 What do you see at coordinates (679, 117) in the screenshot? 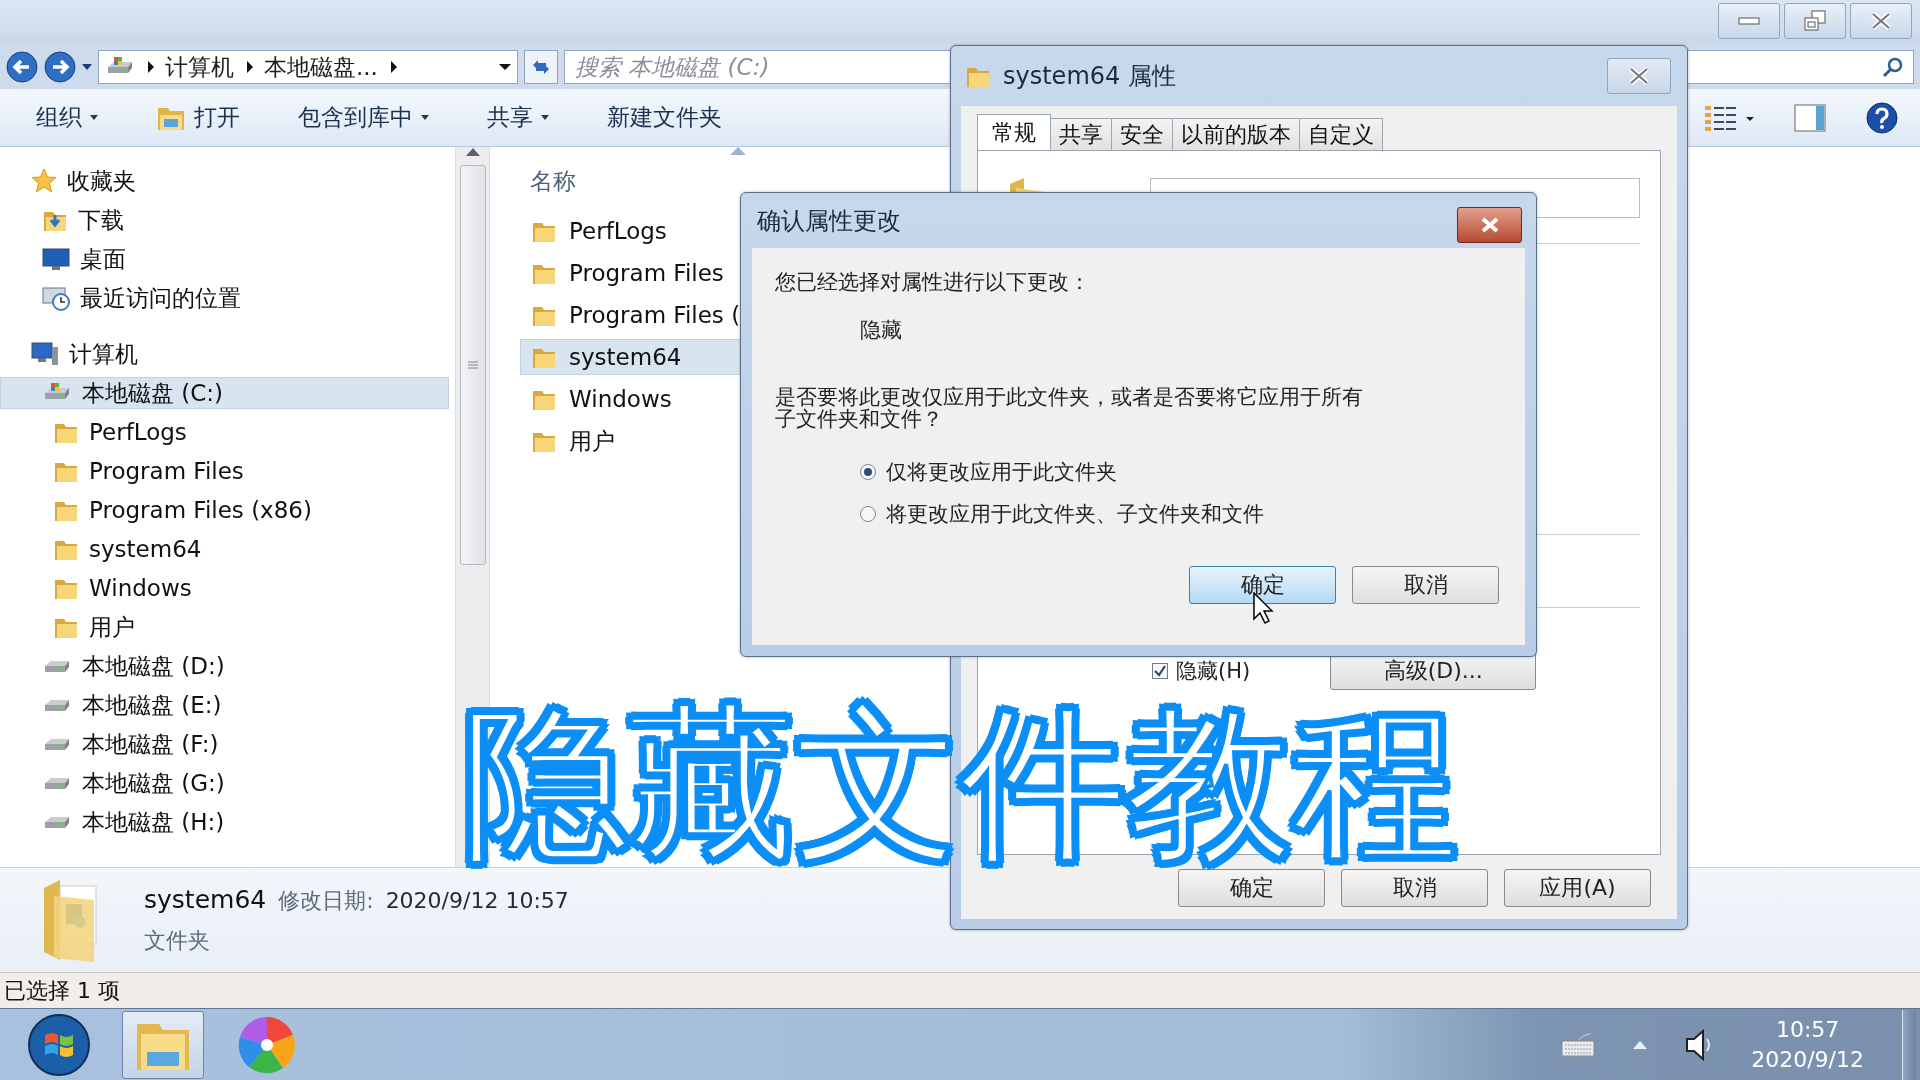
I see `toolbar-button: 新建文件夹` at bounding box center [679, 117].